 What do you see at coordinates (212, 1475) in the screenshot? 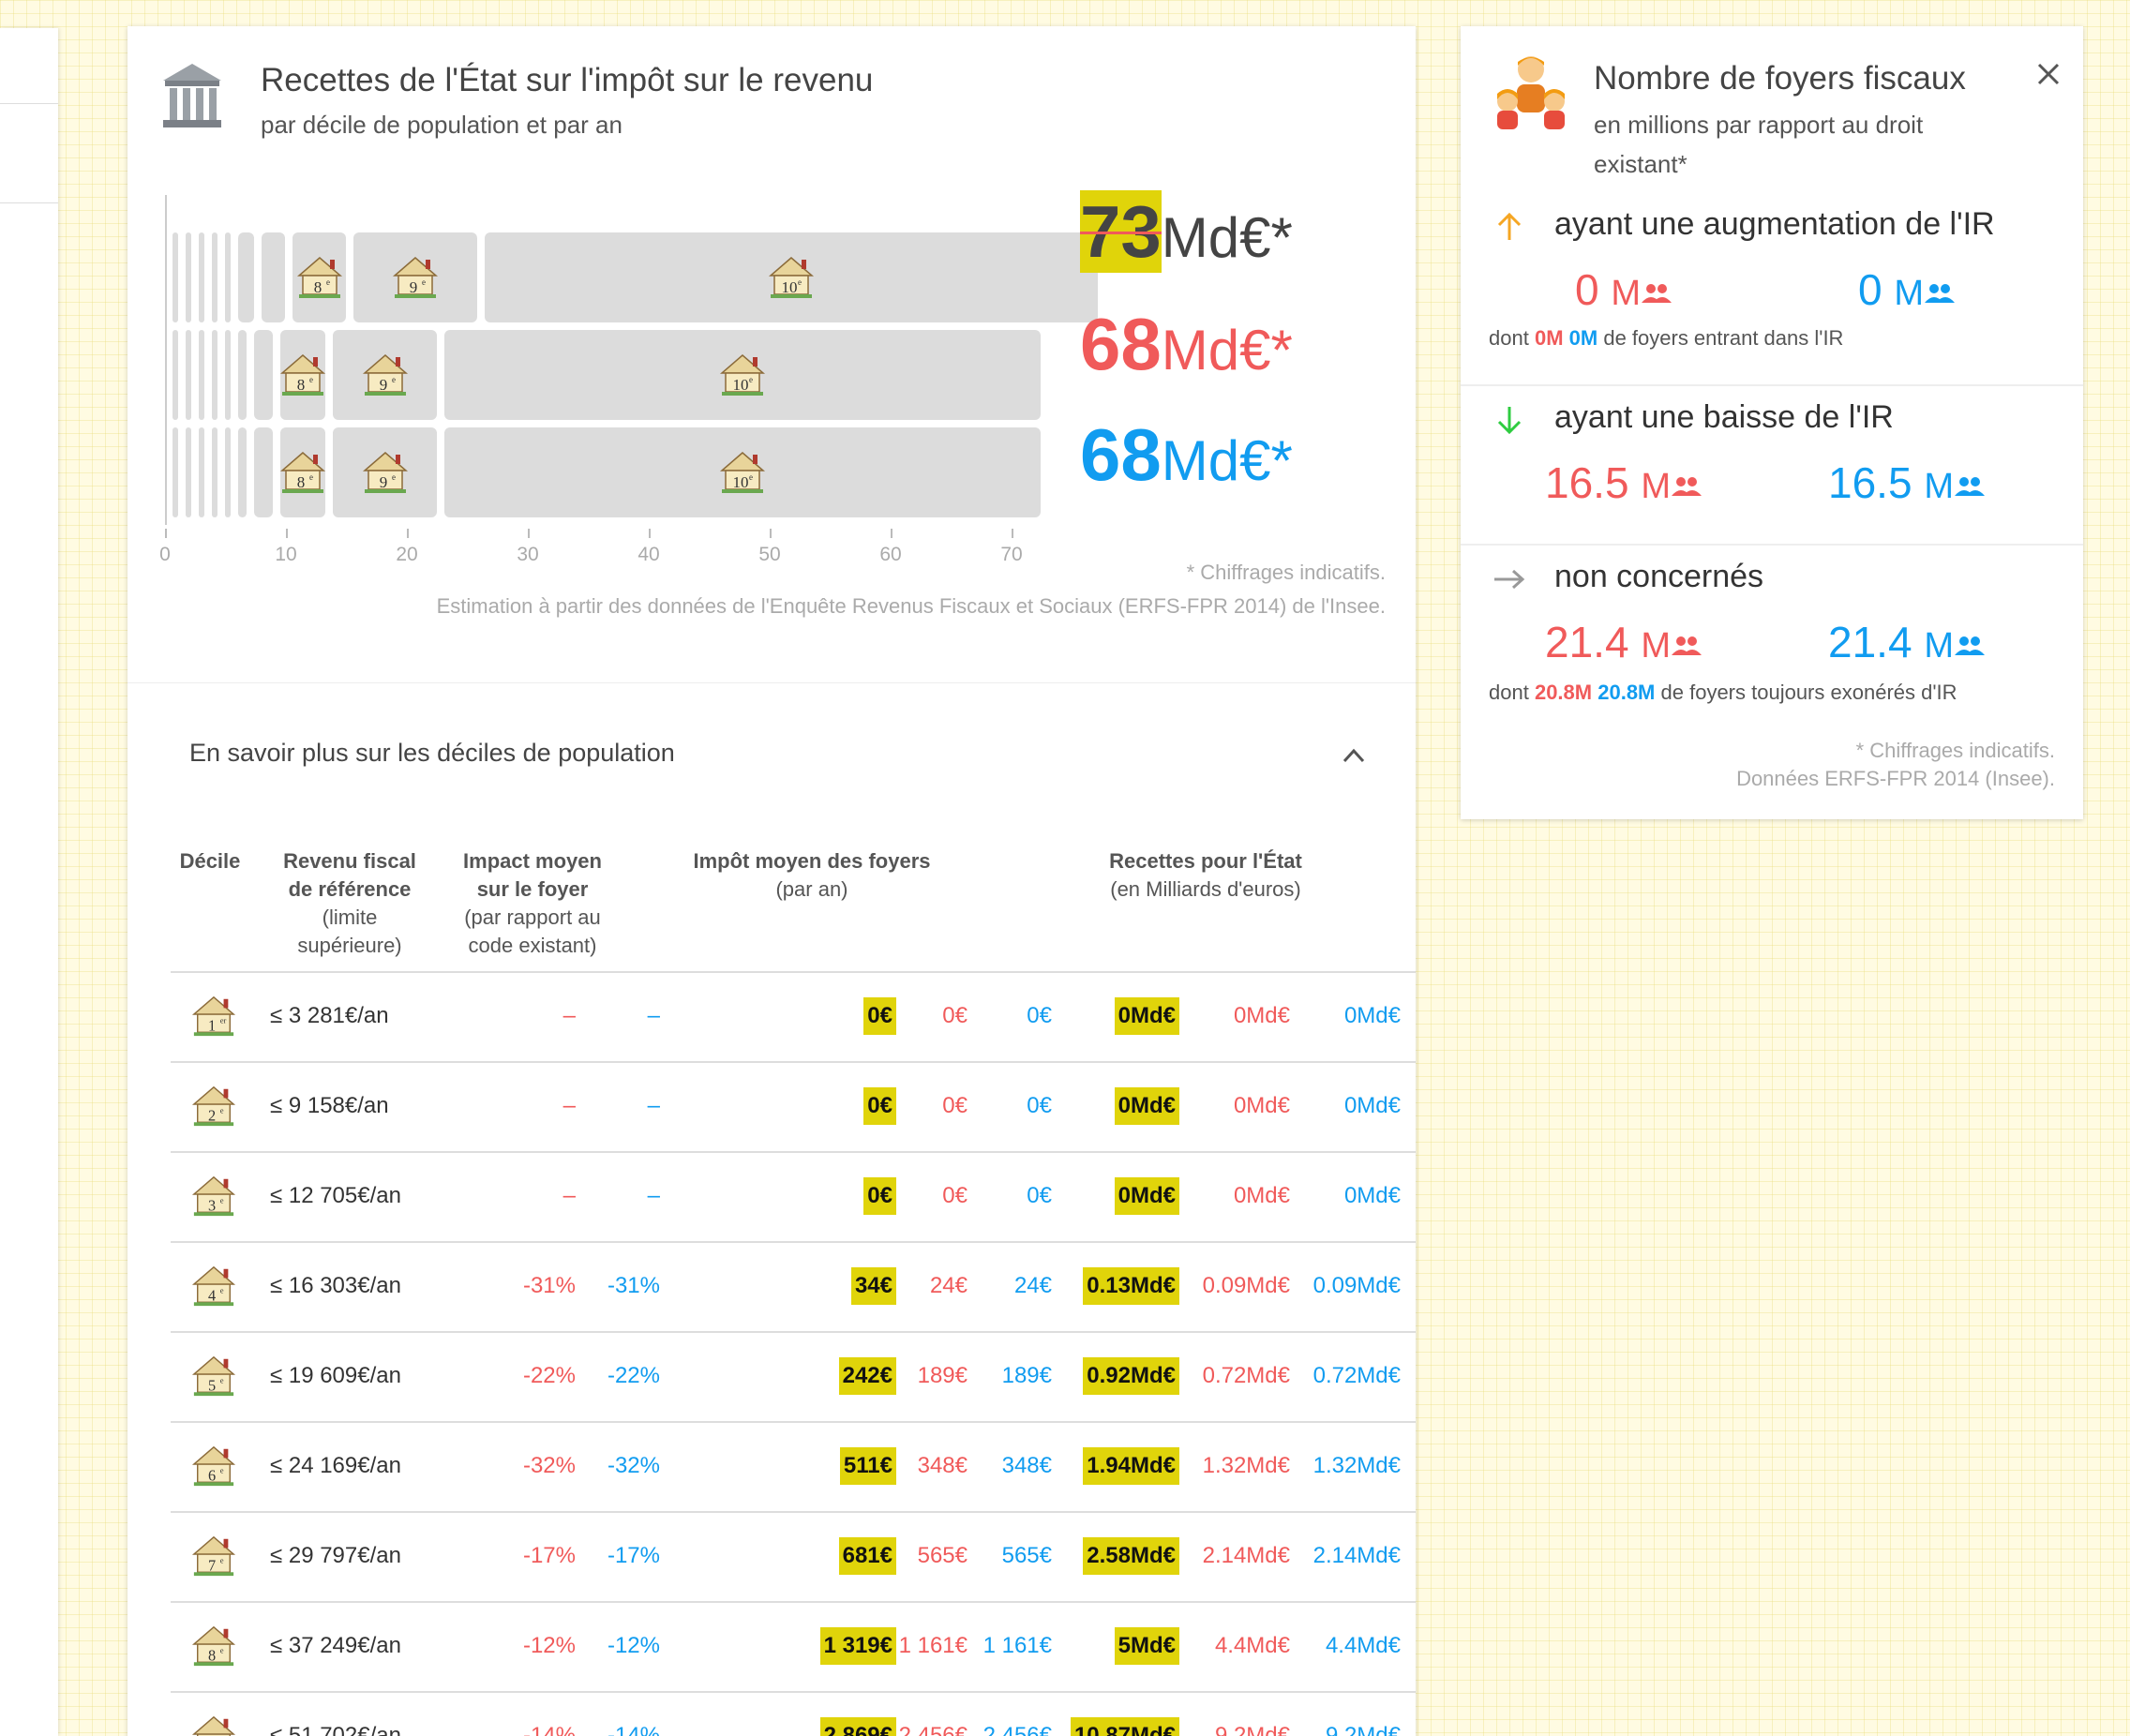
I see `svg-text: 6` at bounding box center [212, 1475].